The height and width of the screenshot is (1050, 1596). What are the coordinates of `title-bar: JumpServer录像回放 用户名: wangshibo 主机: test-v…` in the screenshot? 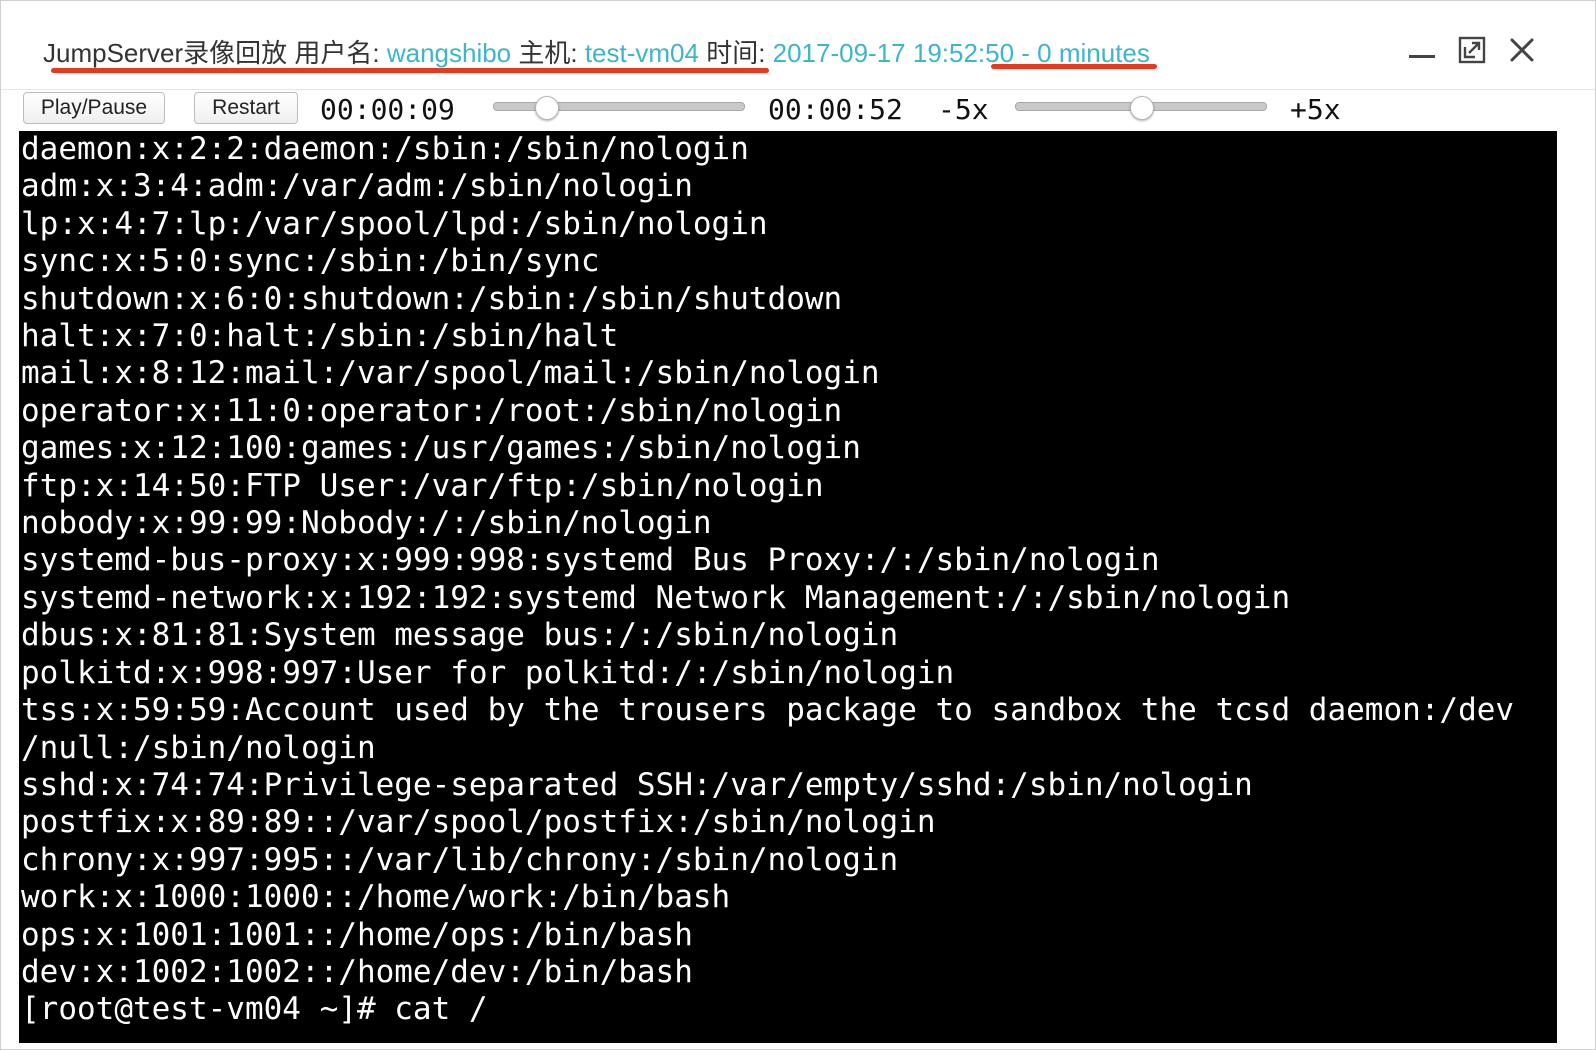 It's located at (798, 45).